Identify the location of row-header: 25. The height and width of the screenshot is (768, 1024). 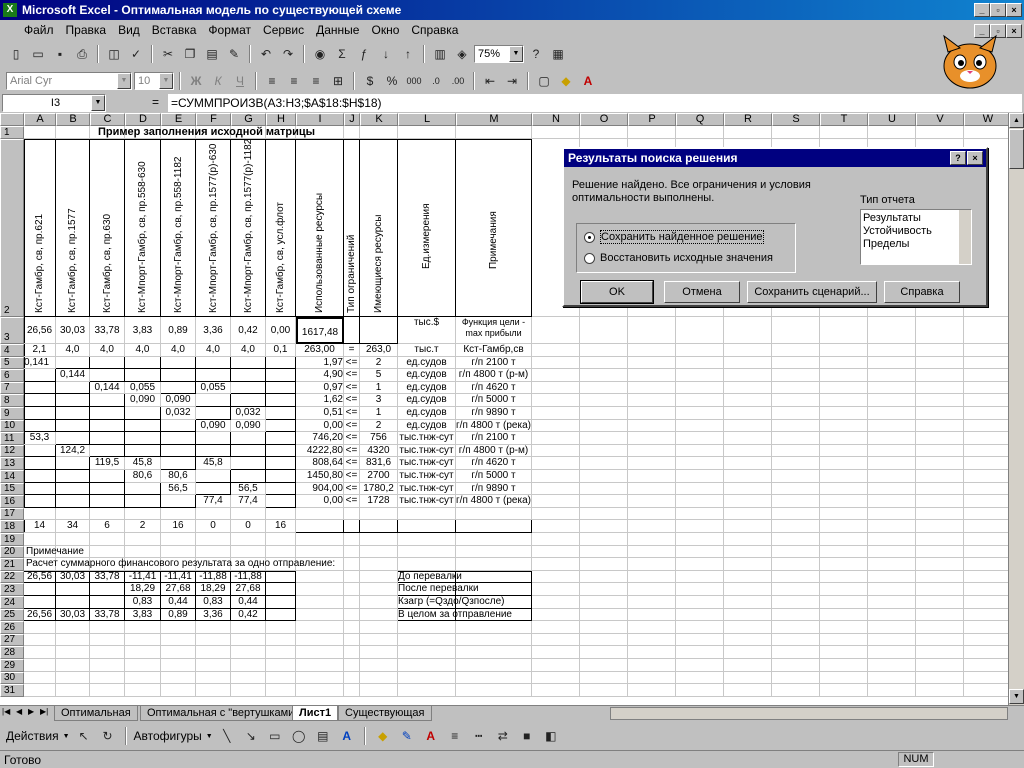
(12, 615).